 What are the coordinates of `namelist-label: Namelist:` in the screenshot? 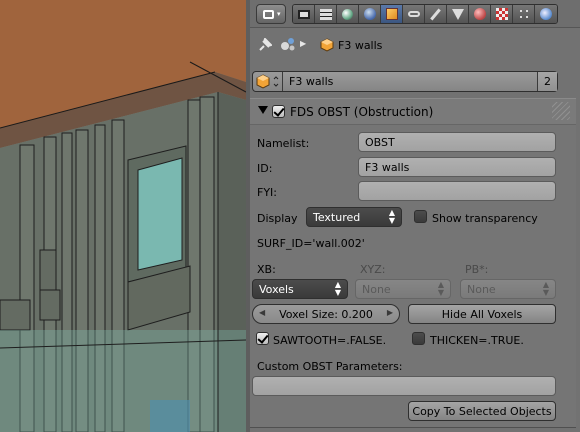 It's located at (283, 143).